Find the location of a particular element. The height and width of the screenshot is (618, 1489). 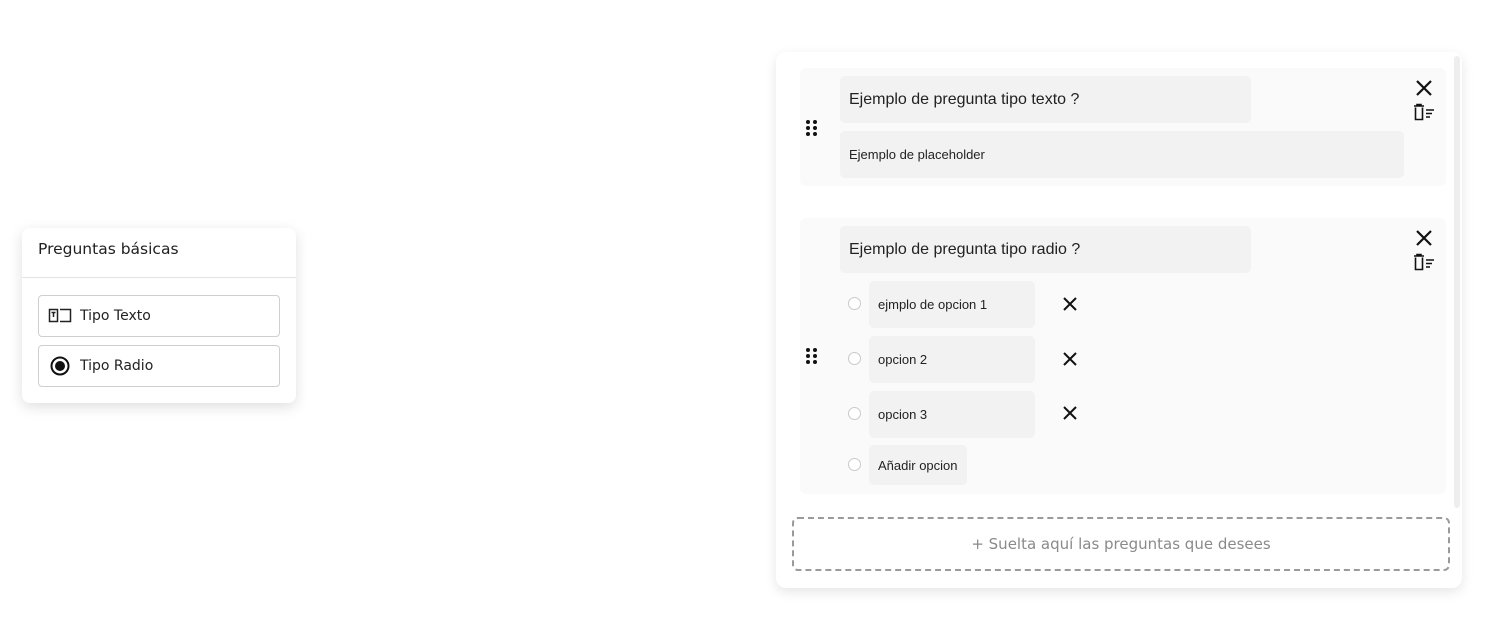

palette-item-text: Tipo Texto is located at coordinates (159, 316).